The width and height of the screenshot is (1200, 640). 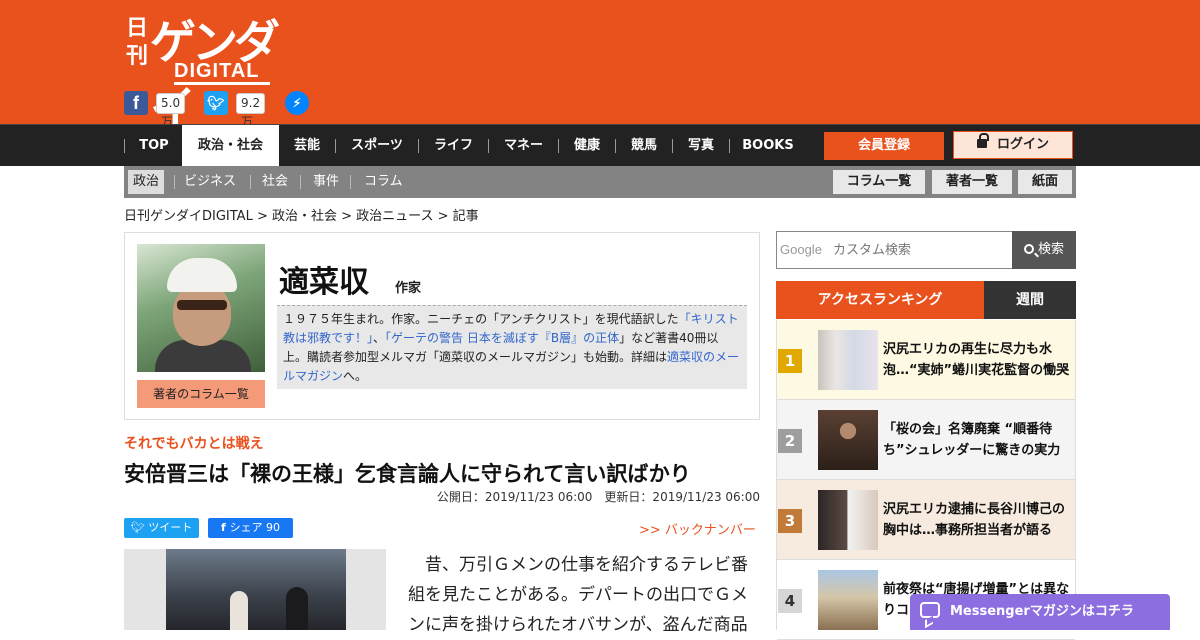 What do you see at coordinates (171, 111) in the screenshot?
I see `facebook-count: 5.0万` at bounding box center [171, 111].